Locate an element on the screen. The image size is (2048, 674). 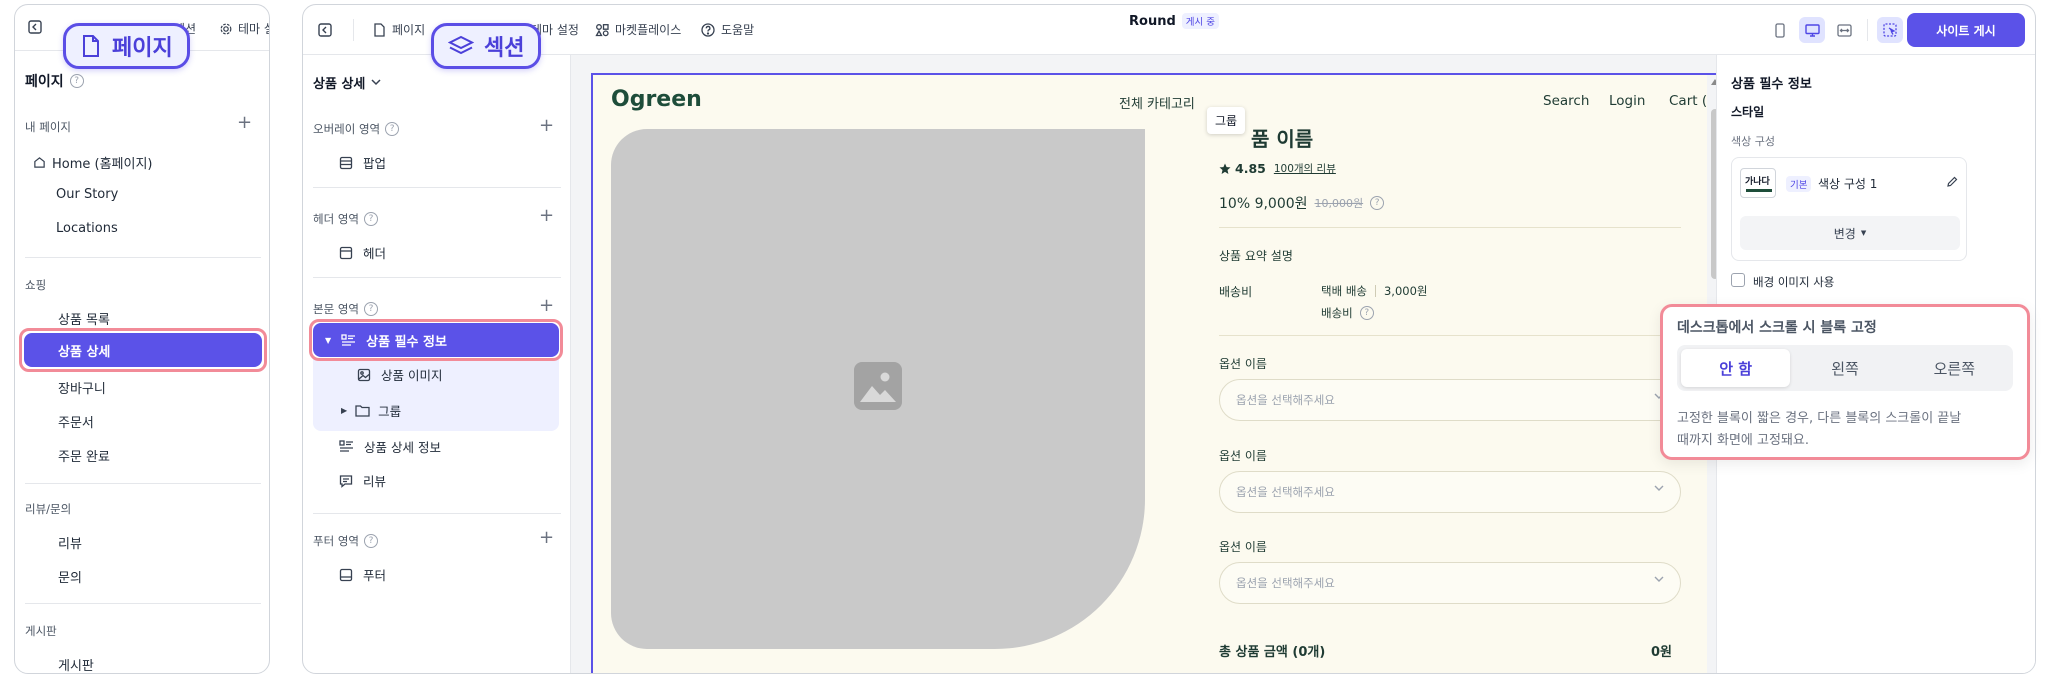
site-name: Round 게시 중 is located at coordinates (1174, 21).